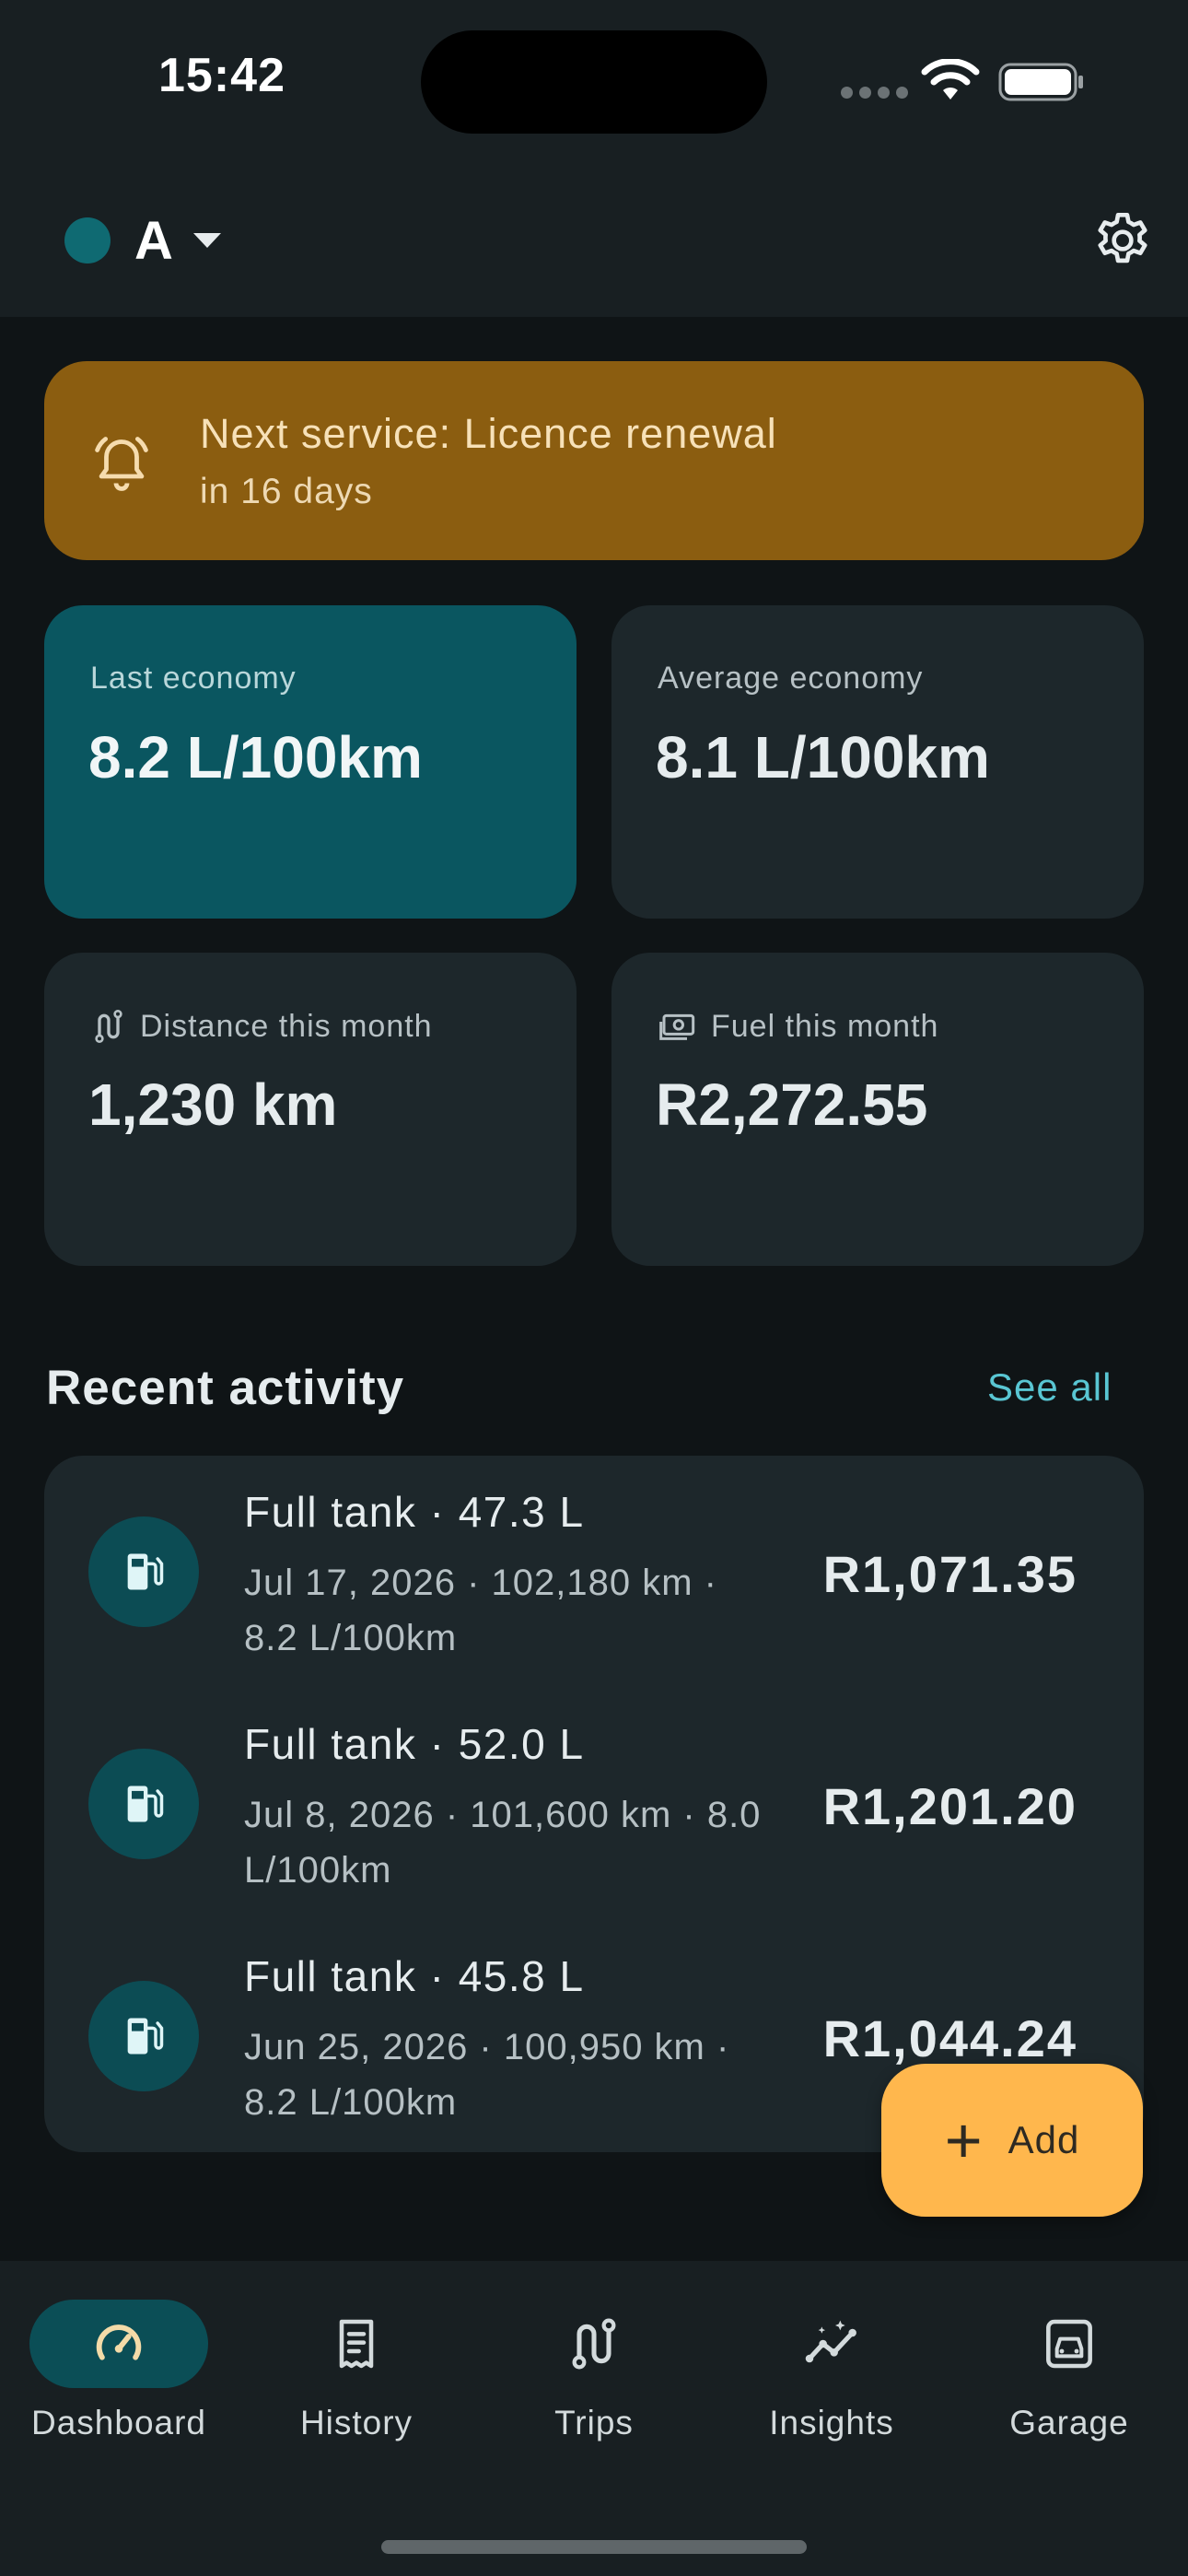 Image resolution: width=1188 pixels, height=2576 pixels. I want to click on last-economy-card: Last economy 8.2 L/100km, so click(311, 762).